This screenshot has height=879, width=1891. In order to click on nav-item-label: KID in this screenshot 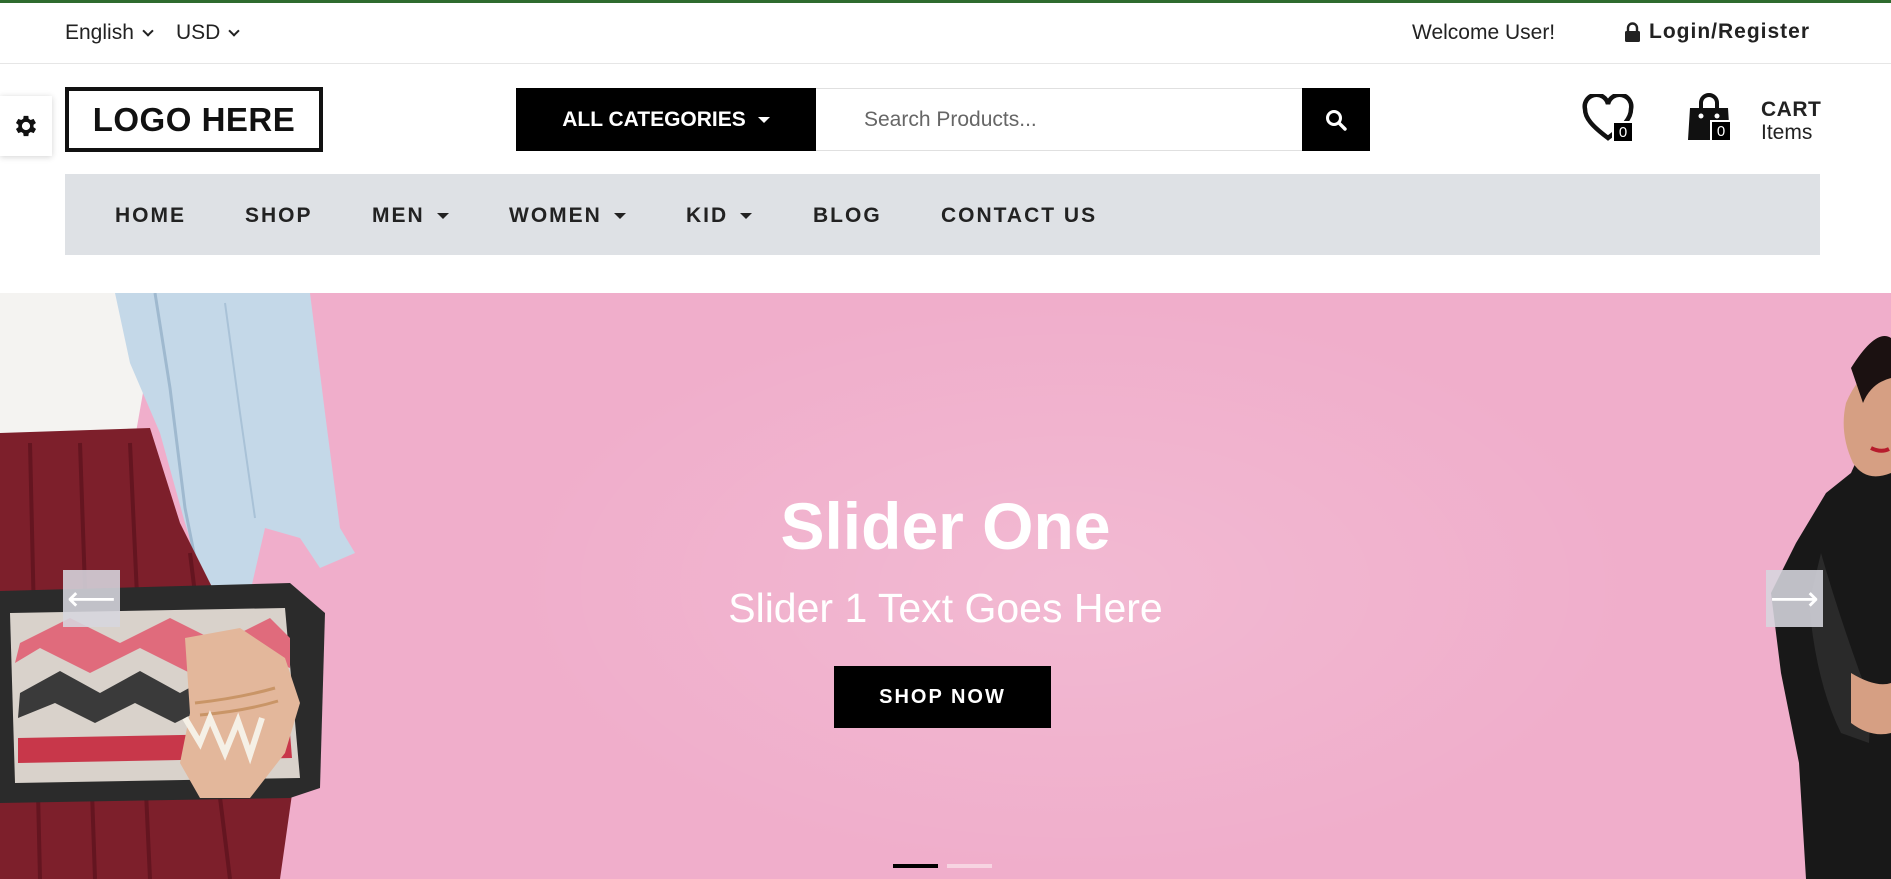, I will do `click(707, 215)`.